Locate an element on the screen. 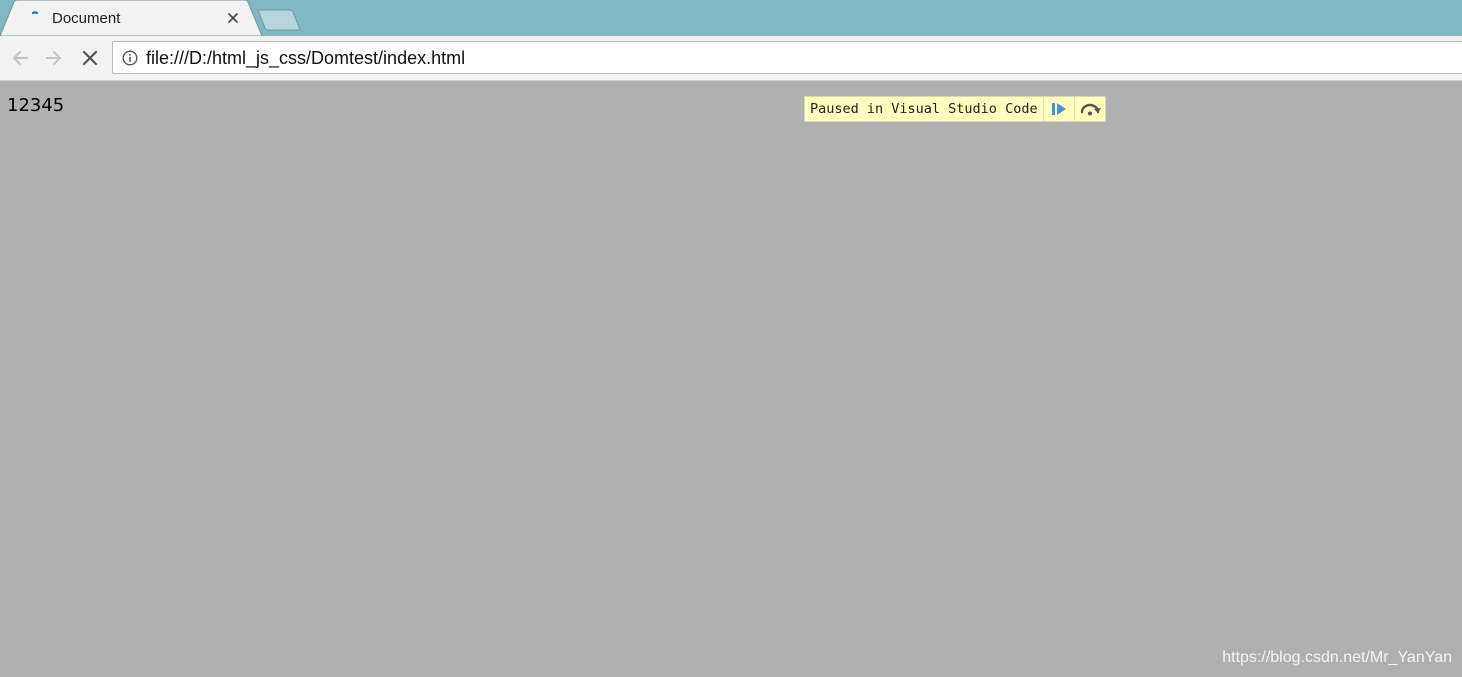  debugger-paused-overlay: Paused in Visual Studio Code is located at coordinates (955, 109).